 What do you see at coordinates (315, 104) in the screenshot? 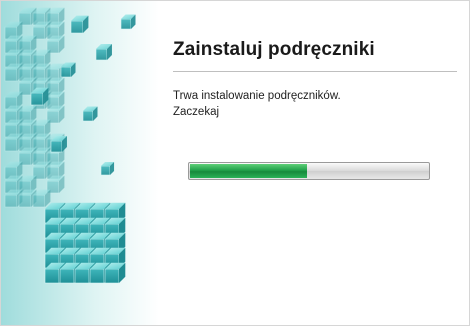
I see `status-message: Trwa instalowanie podręczników. Zaczekaj` at bounding box center [315, 104].